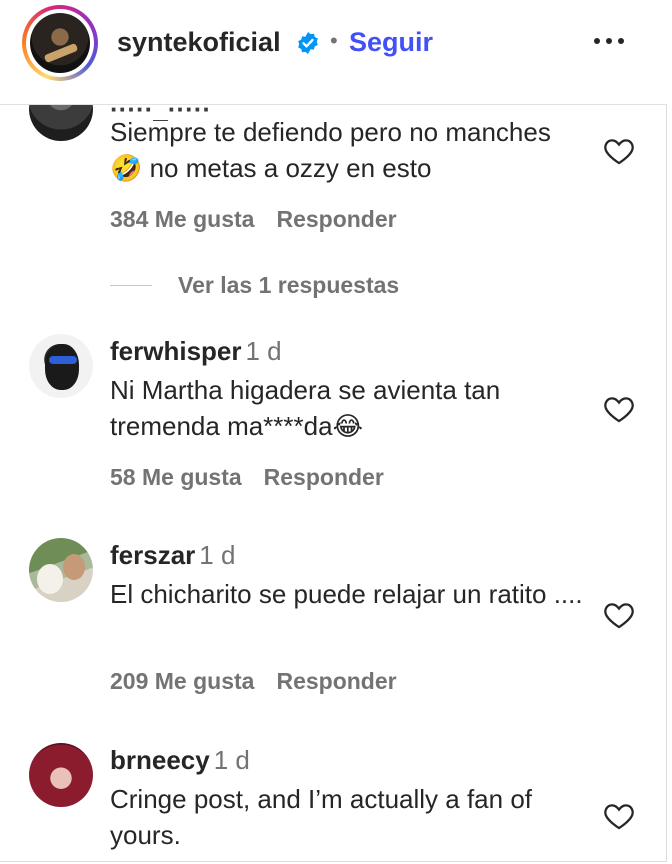  I want to click on comment-author: brneecy, so click(160, 760).